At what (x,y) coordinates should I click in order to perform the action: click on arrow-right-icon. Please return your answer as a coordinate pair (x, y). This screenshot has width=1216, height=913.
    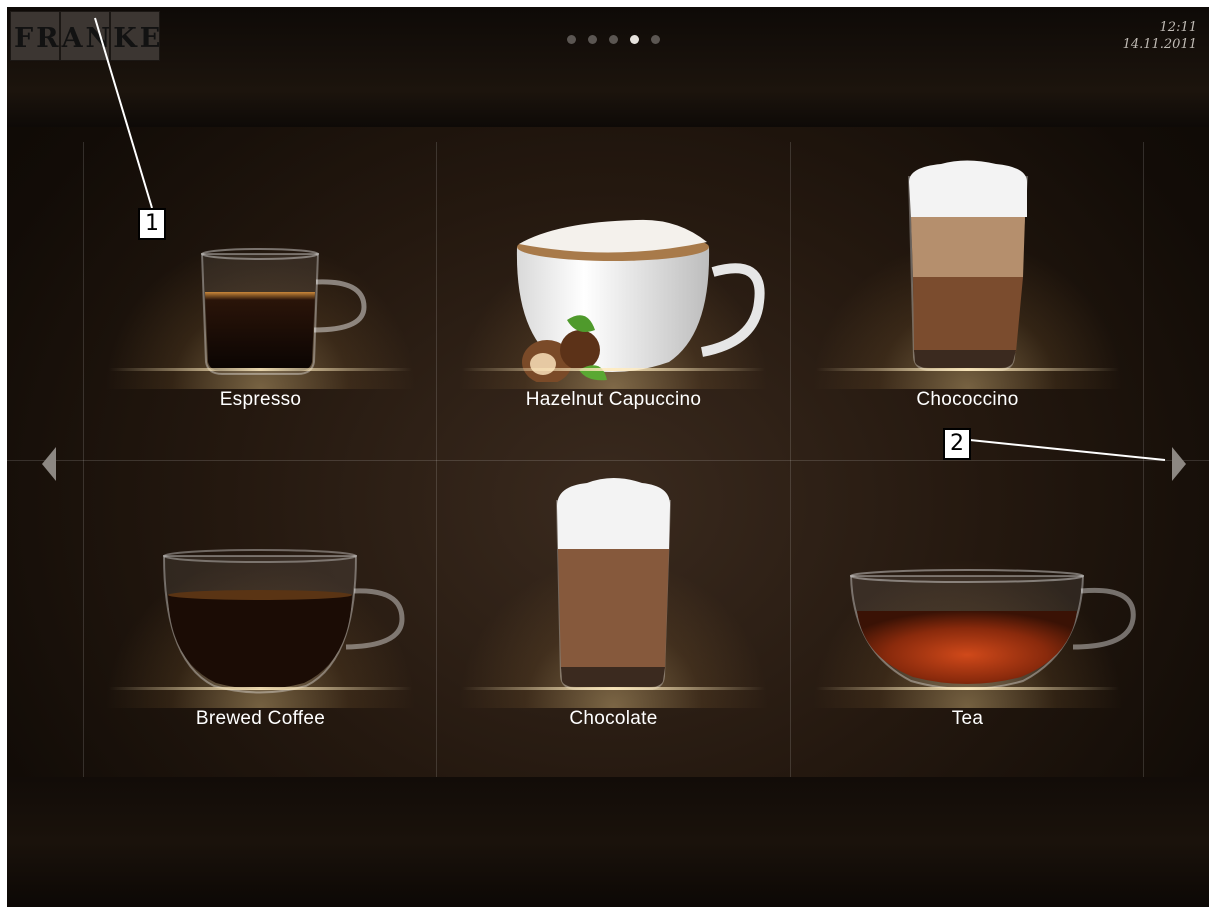
    Looking at the image, I should click on (1179, 464).